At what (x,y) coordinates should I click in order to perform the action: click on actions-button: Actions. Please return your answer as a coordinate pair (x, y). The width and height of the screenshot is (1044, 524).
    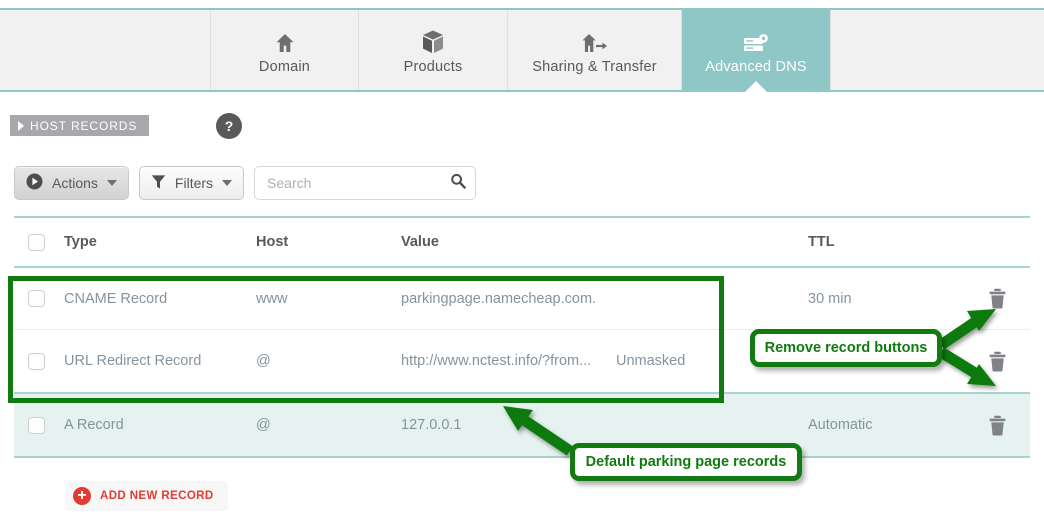
    Looking at the image, I should click on (71, 183).